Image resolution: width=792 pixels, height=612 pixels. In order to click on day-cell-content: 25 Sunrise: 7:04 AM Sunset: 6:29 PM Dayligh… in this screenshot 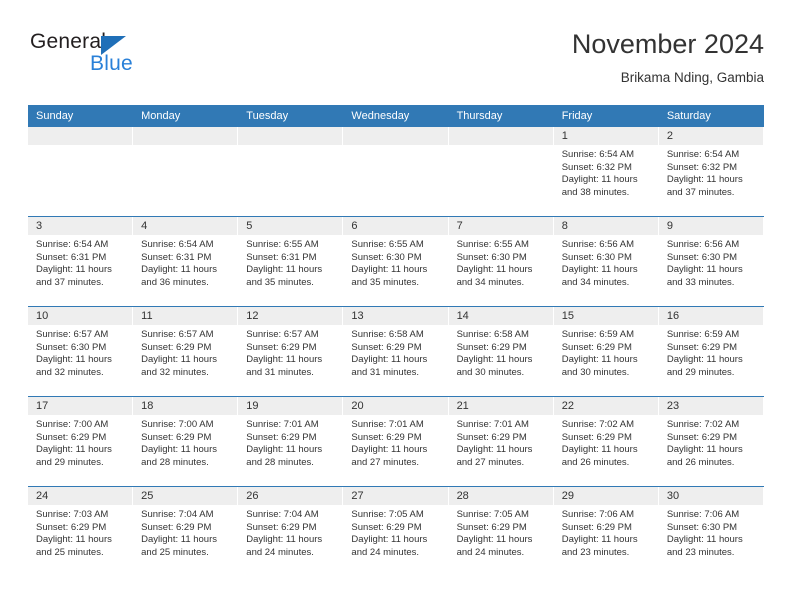, I will do `click(186, 531)`.